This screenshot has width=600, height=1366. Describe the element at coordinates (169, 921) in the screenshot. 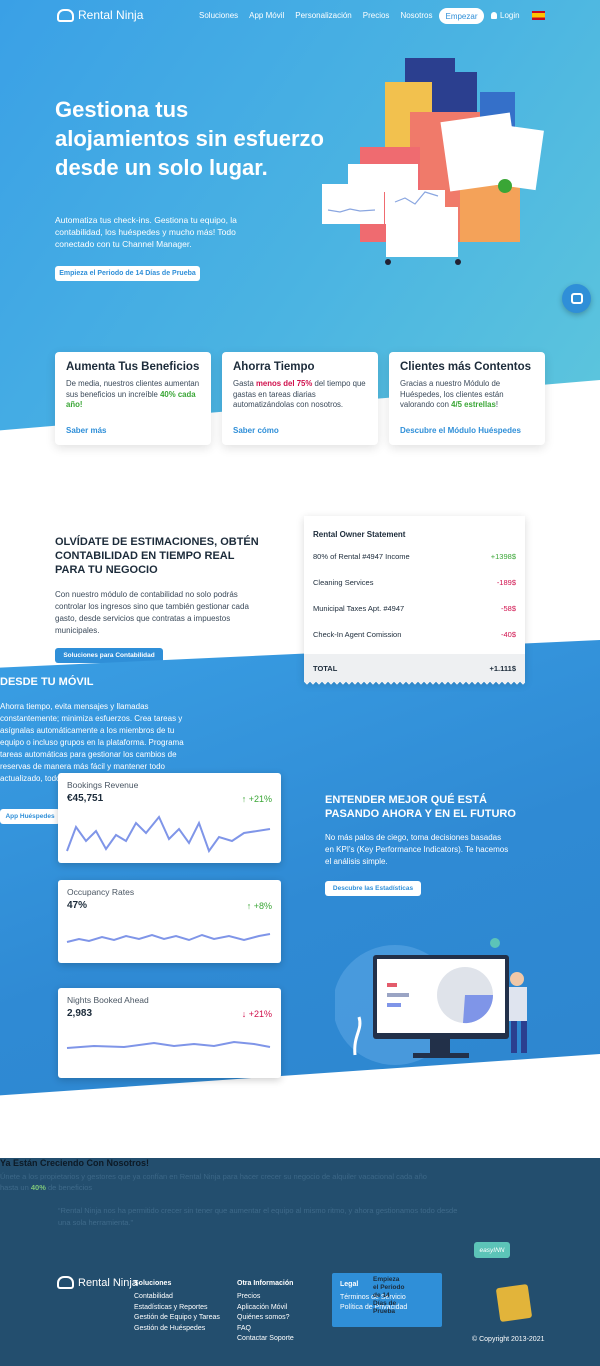

I see `kpi-card-occupancy: Occupancy Rates 47% ↑ +8%` at that location.